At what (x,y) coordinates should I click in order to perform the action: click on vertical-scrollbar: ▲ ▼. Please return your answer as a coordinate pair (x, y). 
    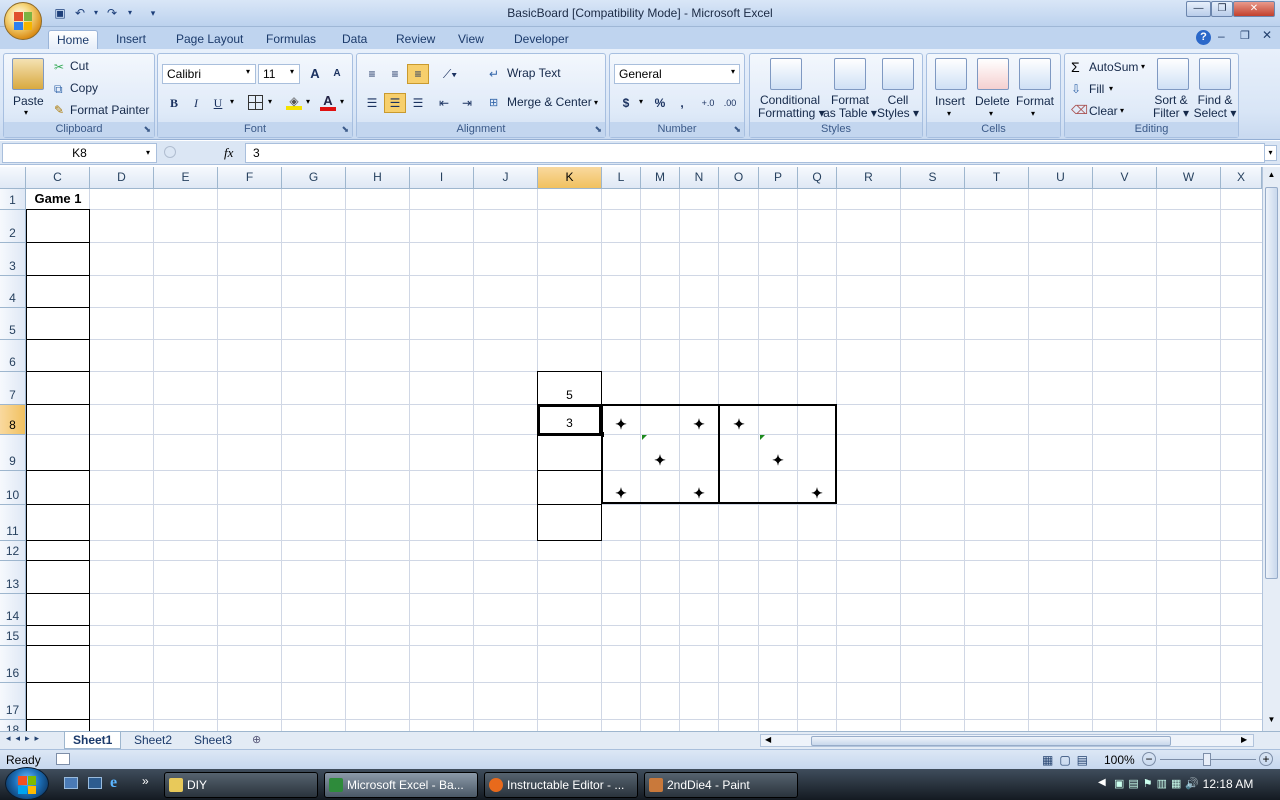
    Looking at the image, I should click on (1271, 449).